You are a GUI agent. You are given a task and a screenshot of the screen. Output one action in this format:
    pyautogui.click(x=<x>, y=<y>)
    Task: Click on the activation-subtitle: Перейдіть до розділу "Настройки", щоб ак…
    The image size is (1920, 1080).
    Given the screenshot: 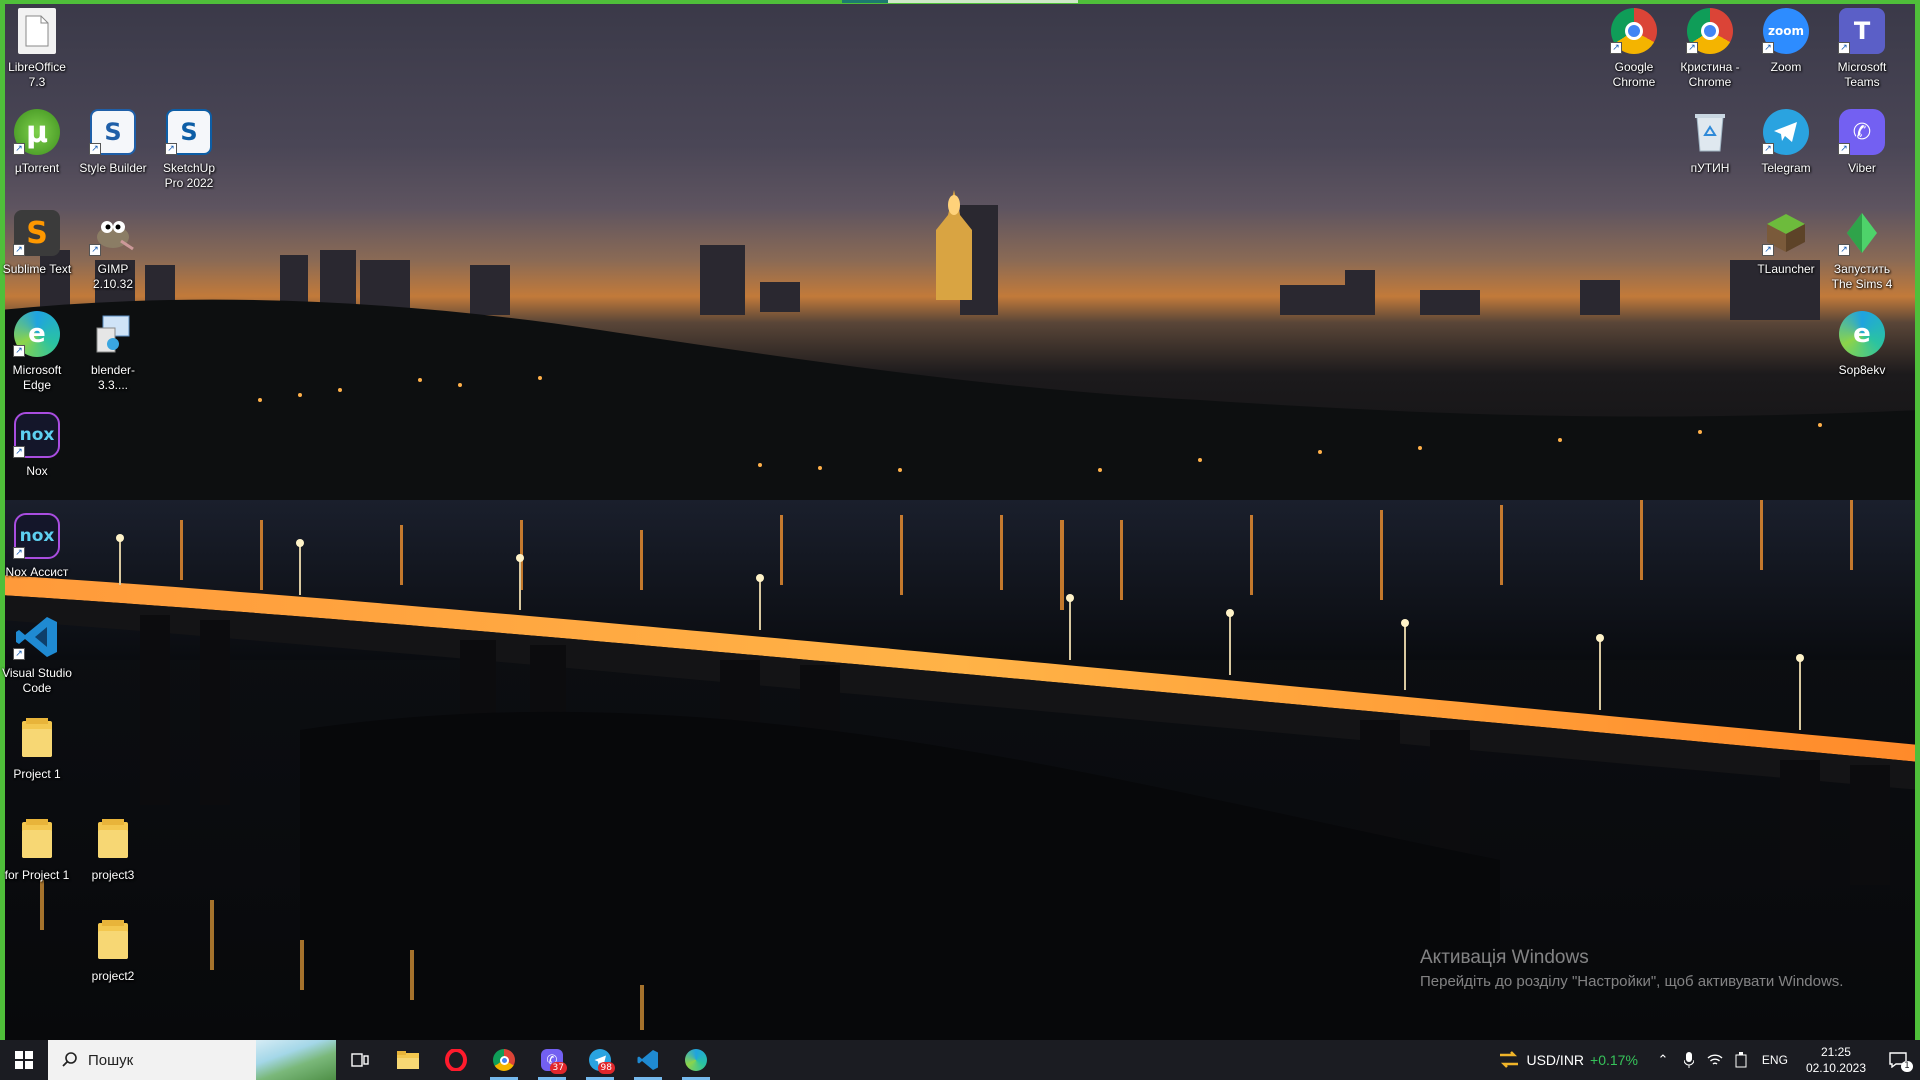 What is the action you would take?
    pyautogui.click(x=1632, y=981)
    